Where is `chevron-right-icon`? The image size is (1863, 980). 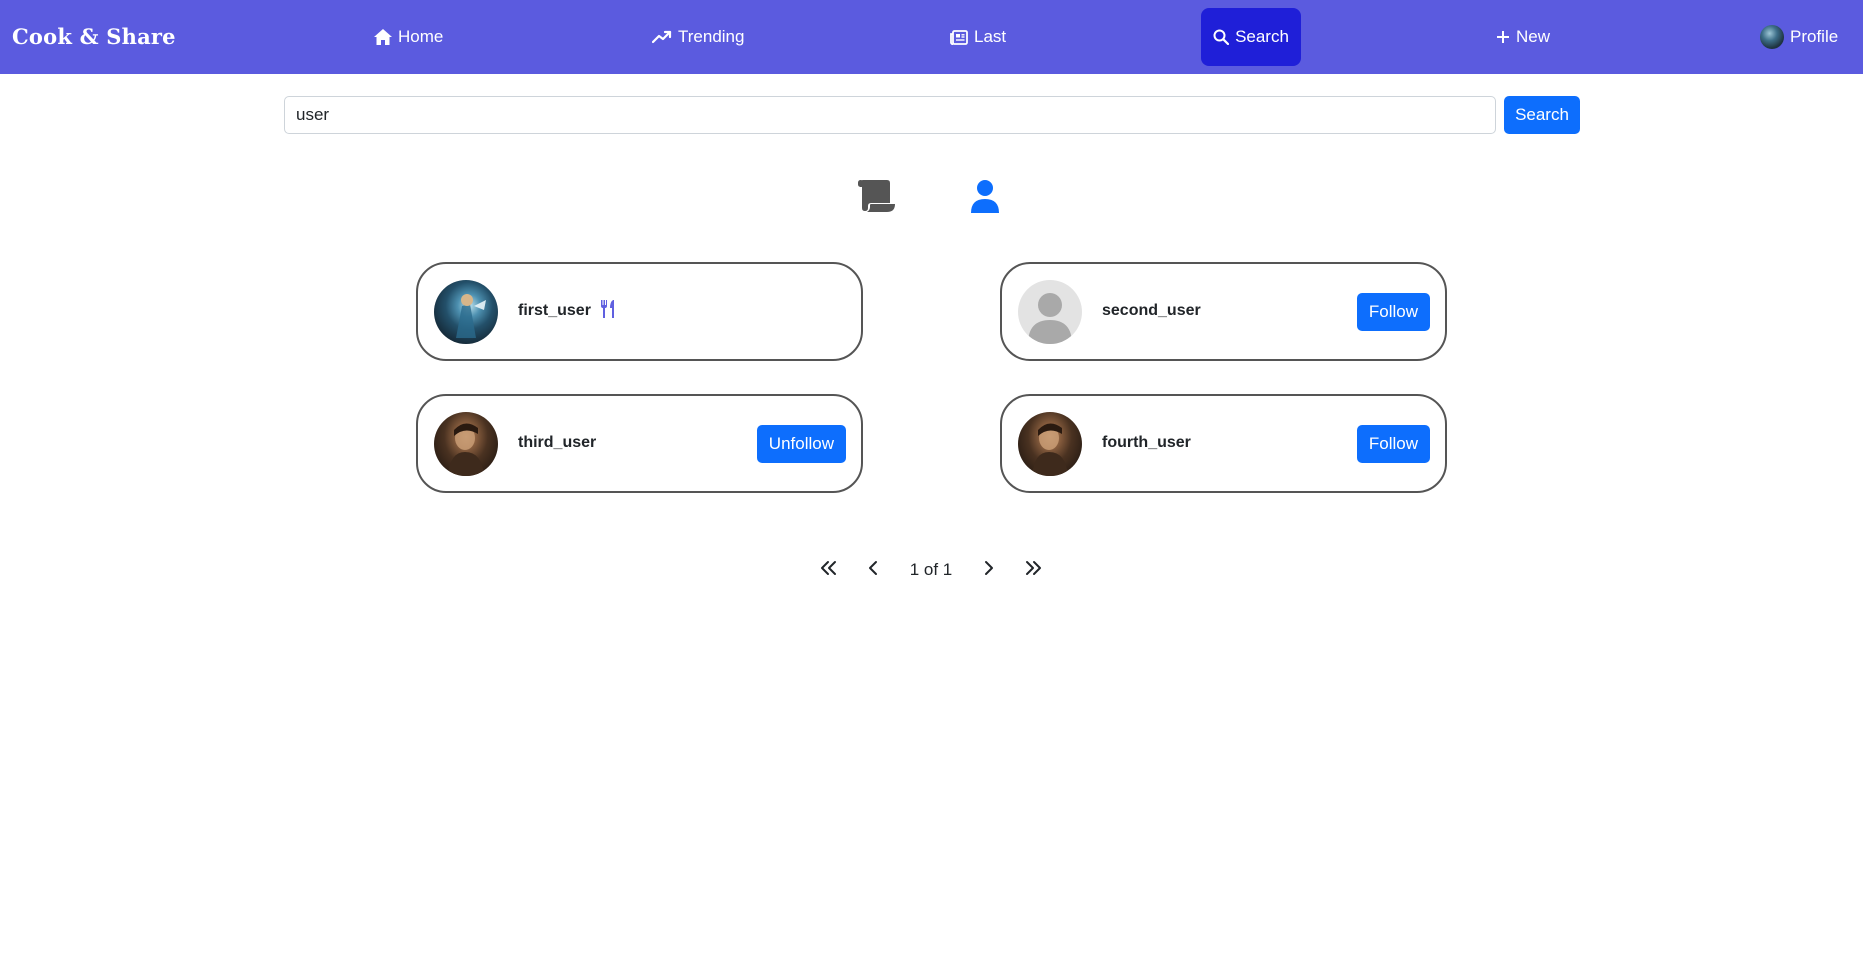
chevron-right-icon is located at coordinates (989, 570).